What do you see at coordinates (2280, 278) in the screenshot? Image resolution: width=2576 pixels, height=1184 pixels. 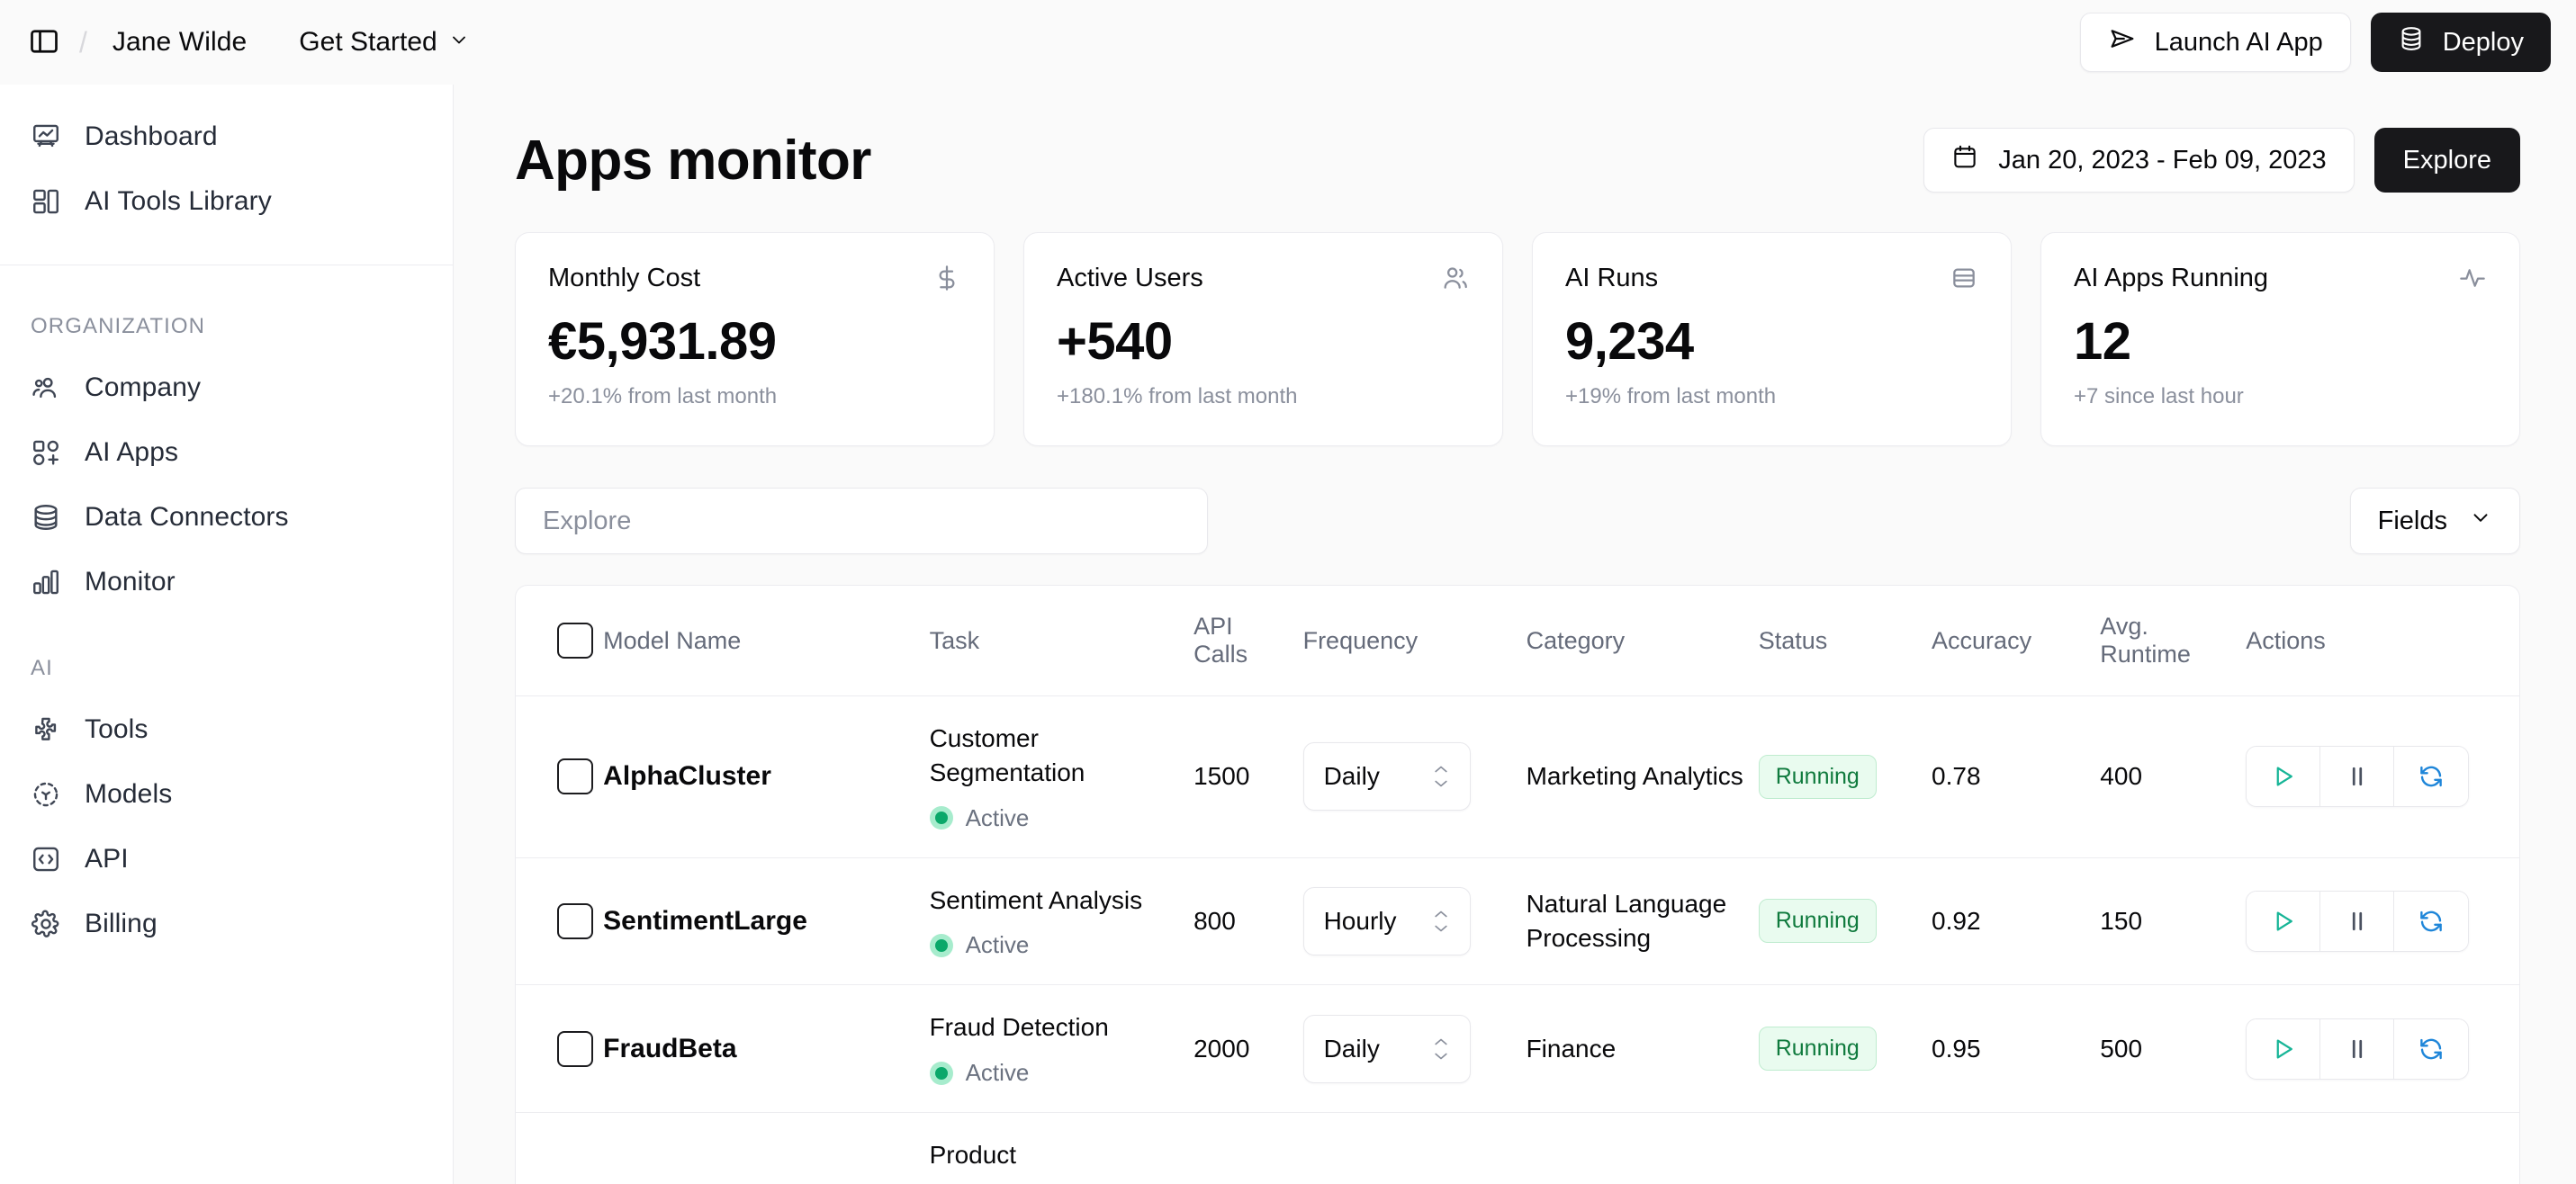 I see `stat-card-header: AI Apps Running` at bounding box center [2280, 278].